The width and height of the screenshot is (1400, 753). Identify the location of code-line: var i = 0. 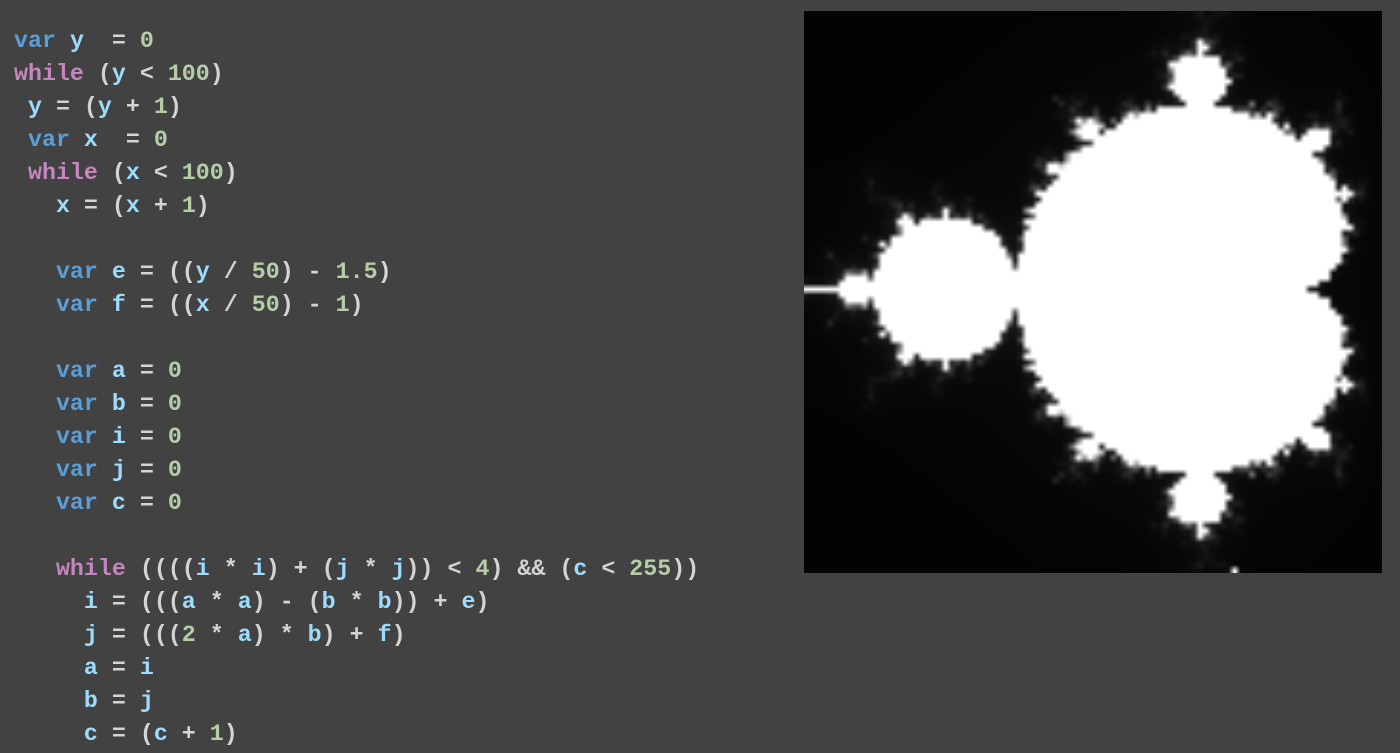
(399, 437).